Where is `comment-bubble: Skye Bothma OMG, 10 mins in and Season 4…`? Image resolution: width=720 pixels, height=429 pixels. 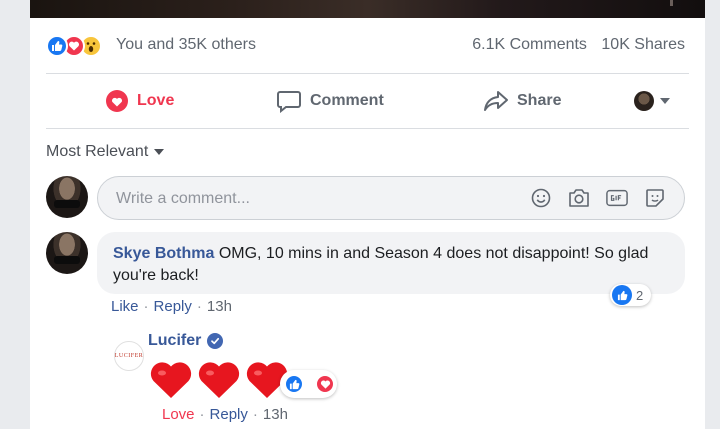 comment-bubble: Skye Bothma OMG, 10 mins in and Season 4… is located at coordinates (391, 263).